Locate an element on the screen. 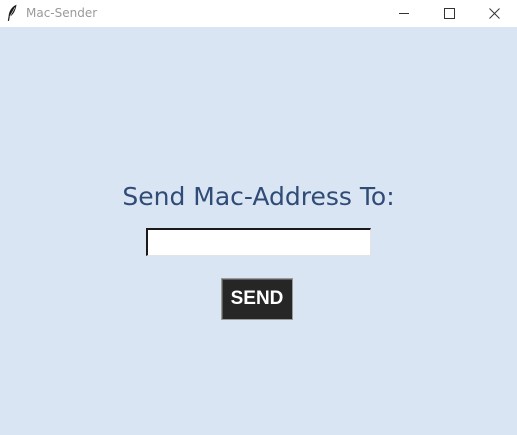 The image size is (517, 435). minimize-icon is located at coordinates (404, 13).